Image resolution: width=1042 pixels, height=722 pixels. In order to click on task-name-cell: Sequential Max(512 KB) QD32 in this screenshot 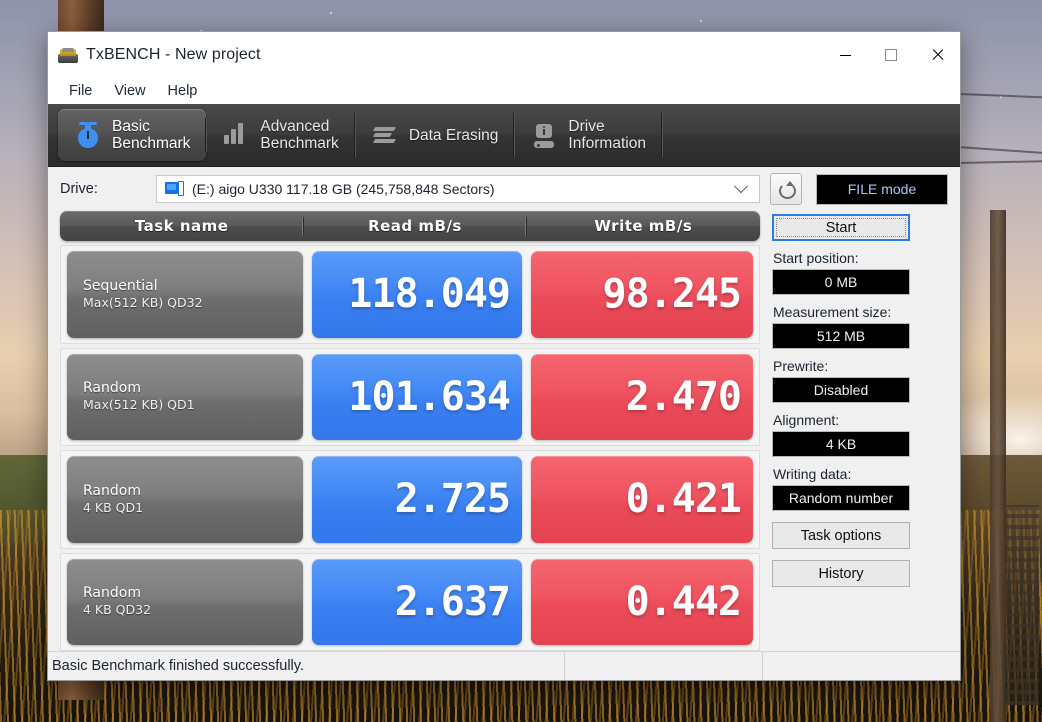, I will do `click(185, 294)`.